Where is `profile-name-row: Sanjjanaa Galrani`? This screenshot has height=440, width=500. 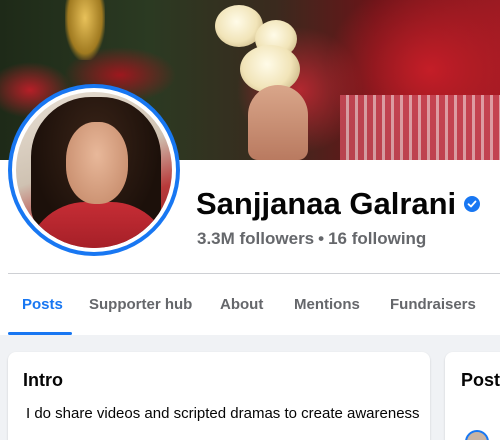 profile-name-row: Sanjjanaa Galrani is located at coordinates (338, 204).